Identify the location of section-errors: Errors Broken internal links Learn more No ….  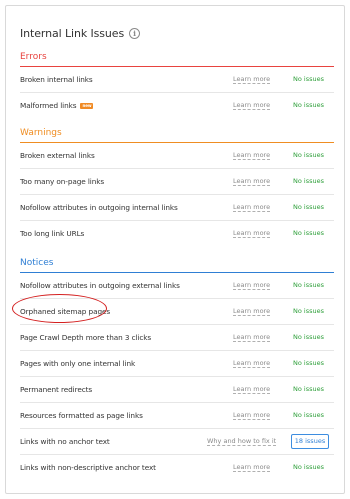
(177, 85).